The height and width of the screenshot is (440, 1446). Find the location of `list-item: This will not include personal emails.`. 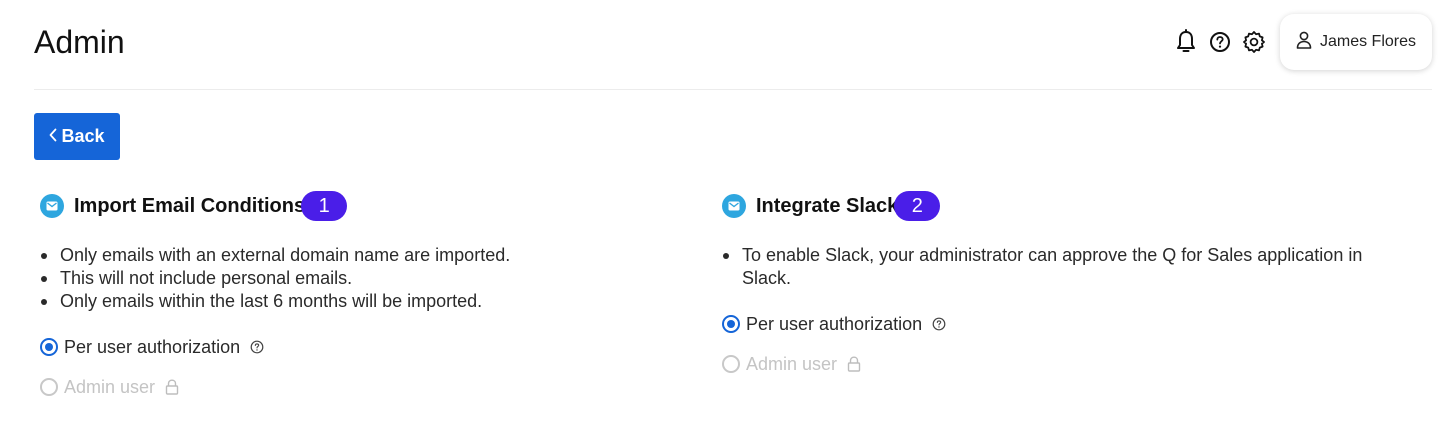

list-item: This will not include personal emails. is located at coordinates (360, 278).